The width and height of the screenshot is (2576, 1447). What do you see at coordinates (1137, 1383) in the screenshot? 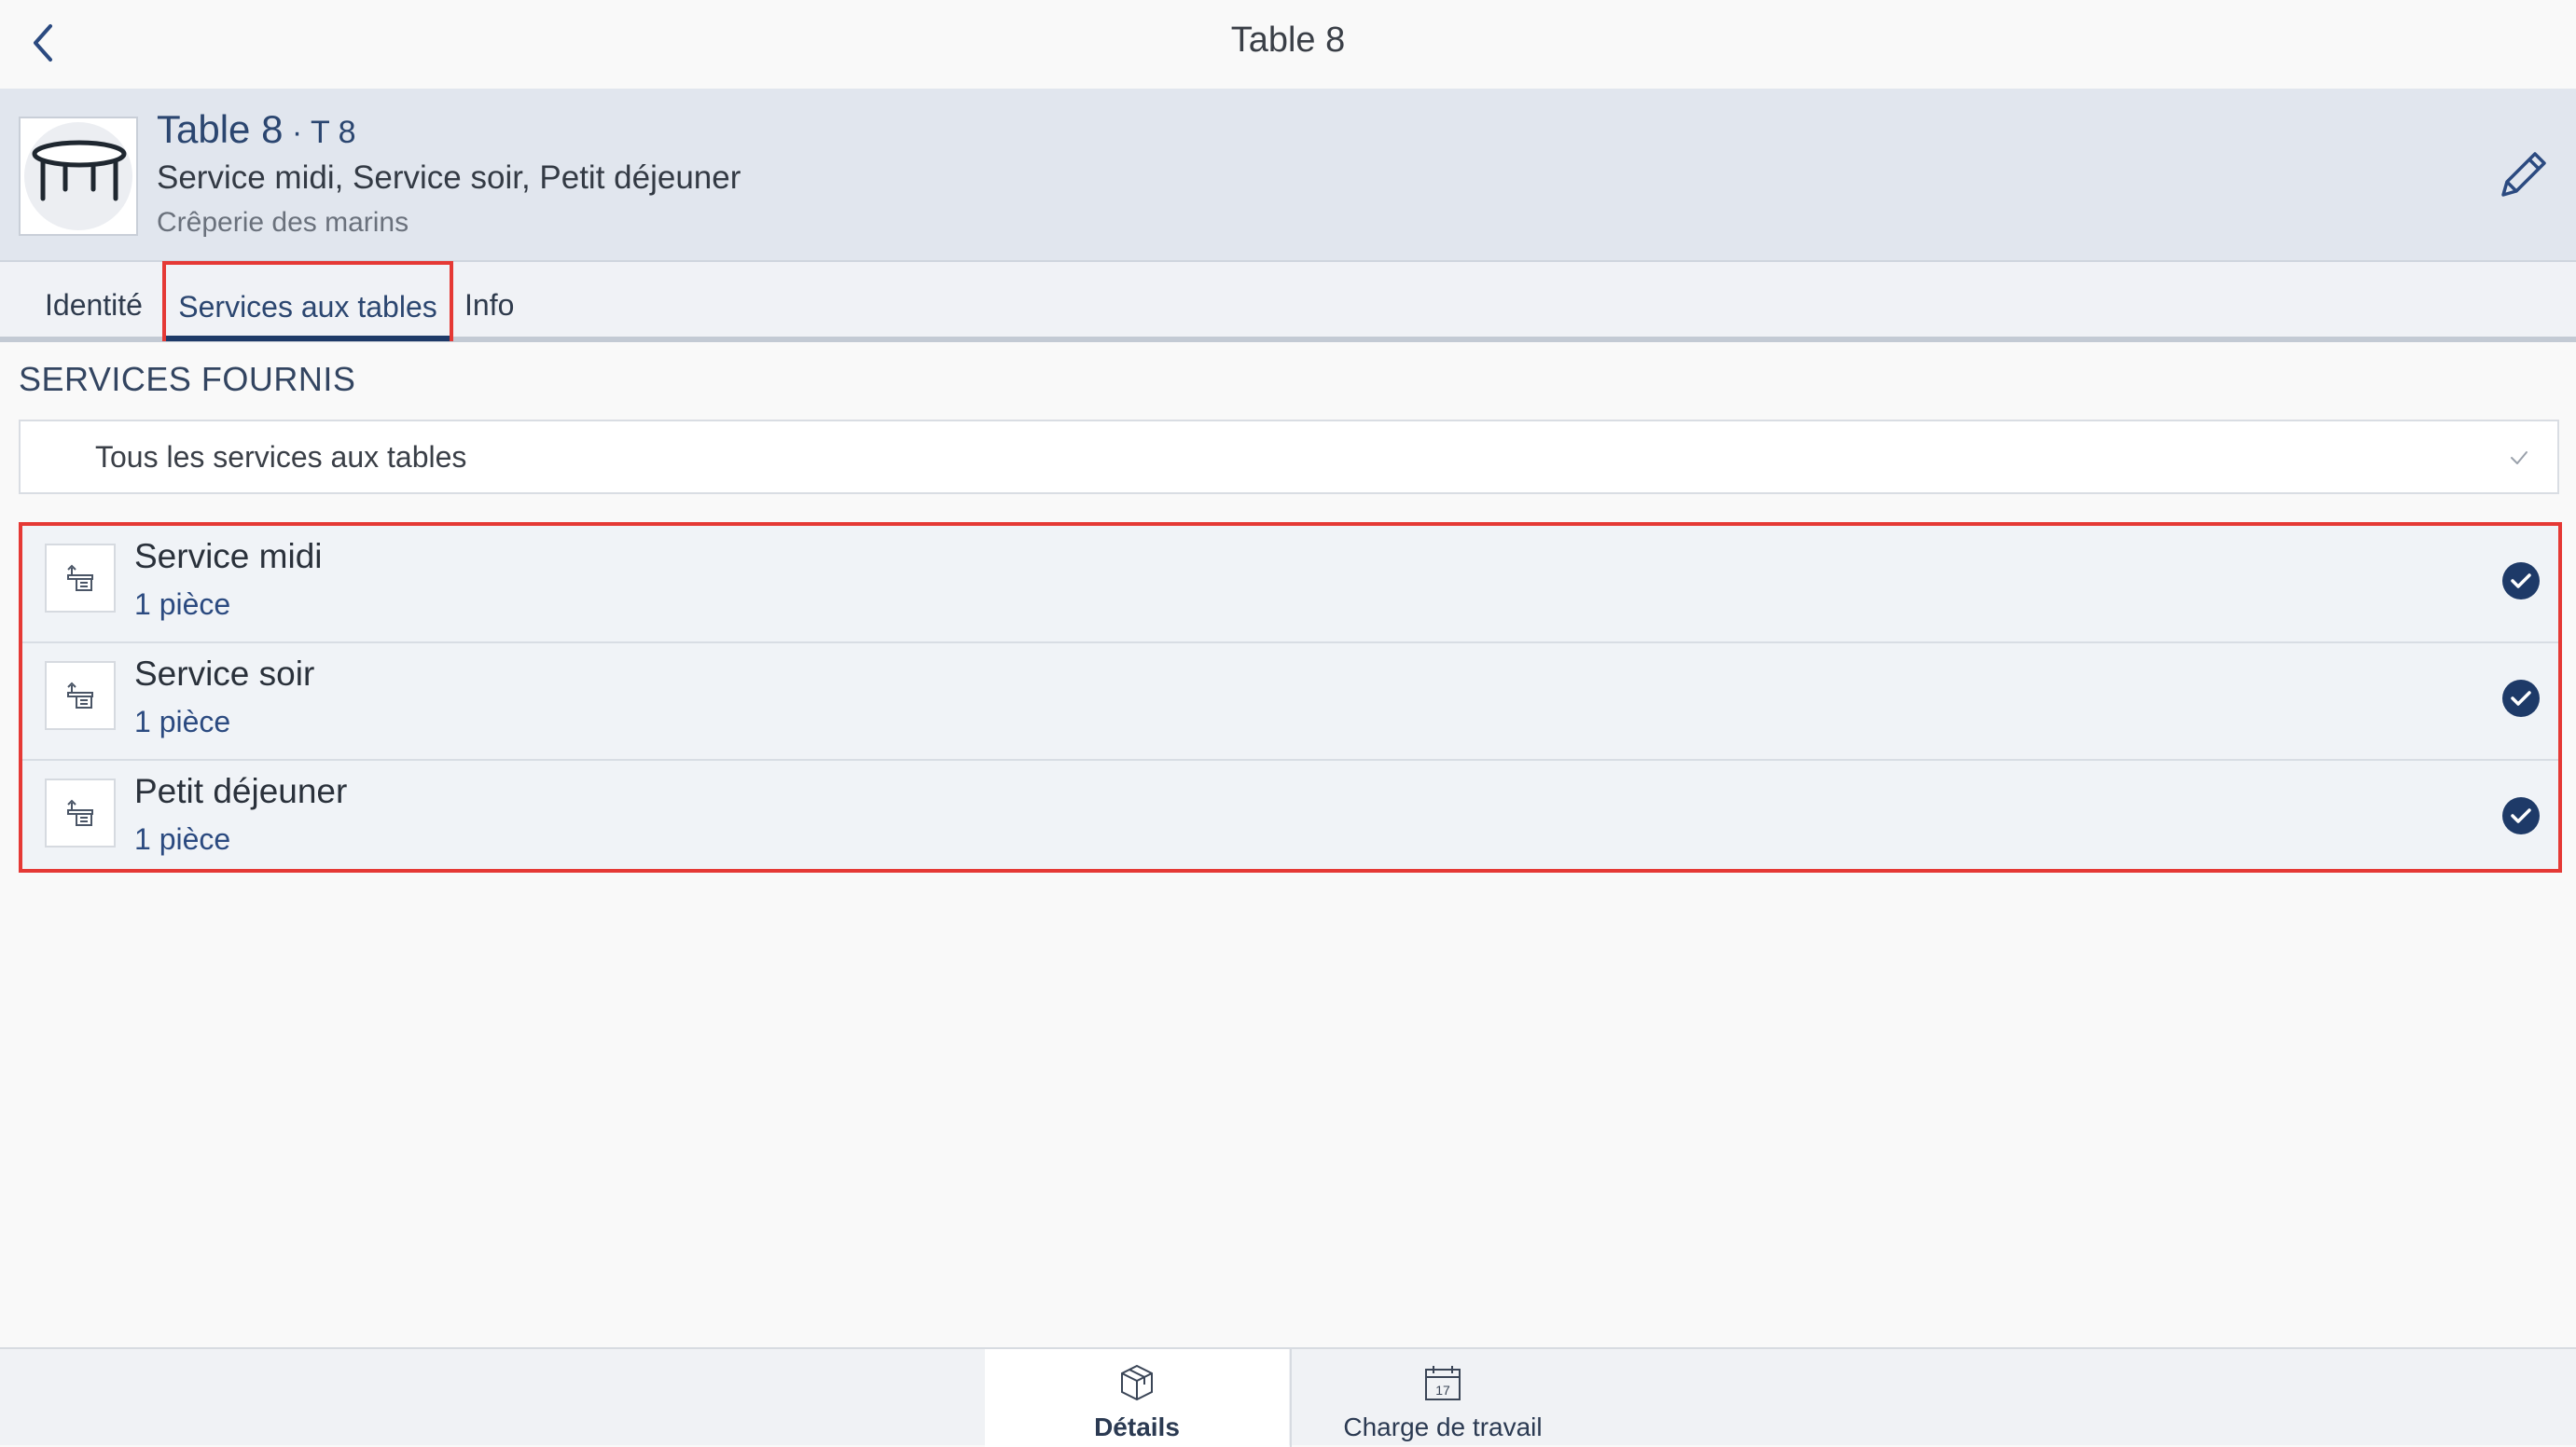
I see `package-icon` at bounding box center [1137, 1383].